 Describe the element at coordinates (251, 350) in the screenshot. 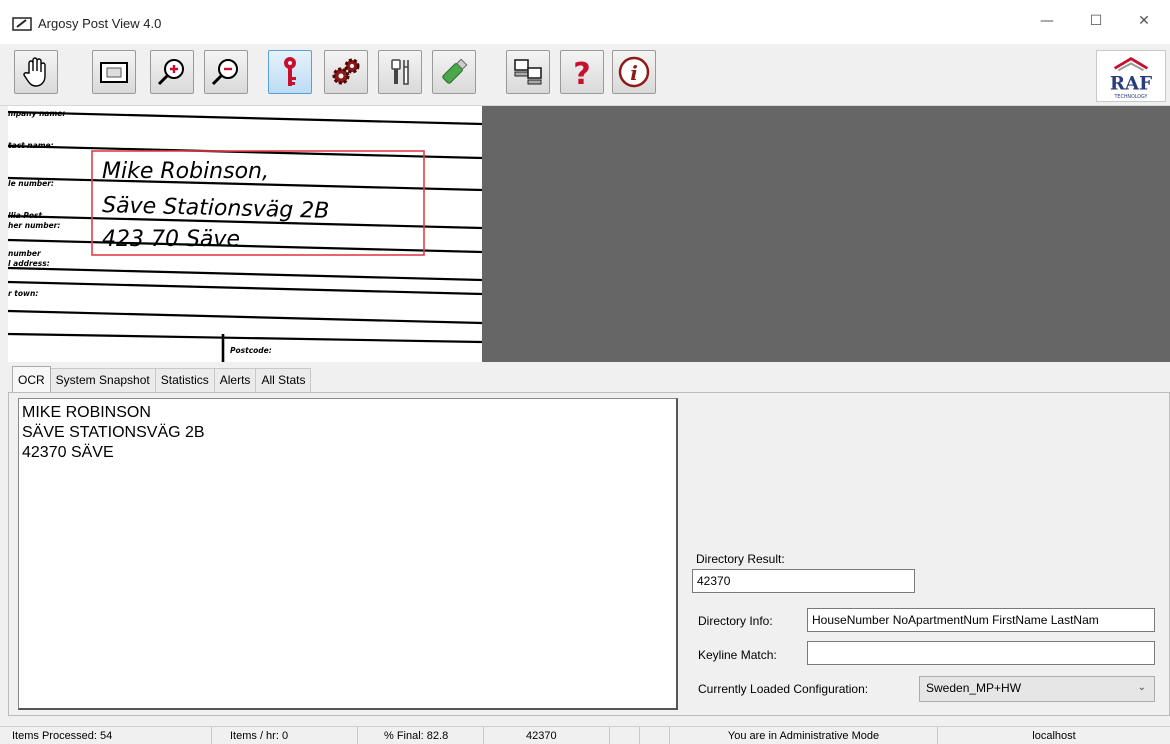

I see `svg-text: Postcode:` at that location.